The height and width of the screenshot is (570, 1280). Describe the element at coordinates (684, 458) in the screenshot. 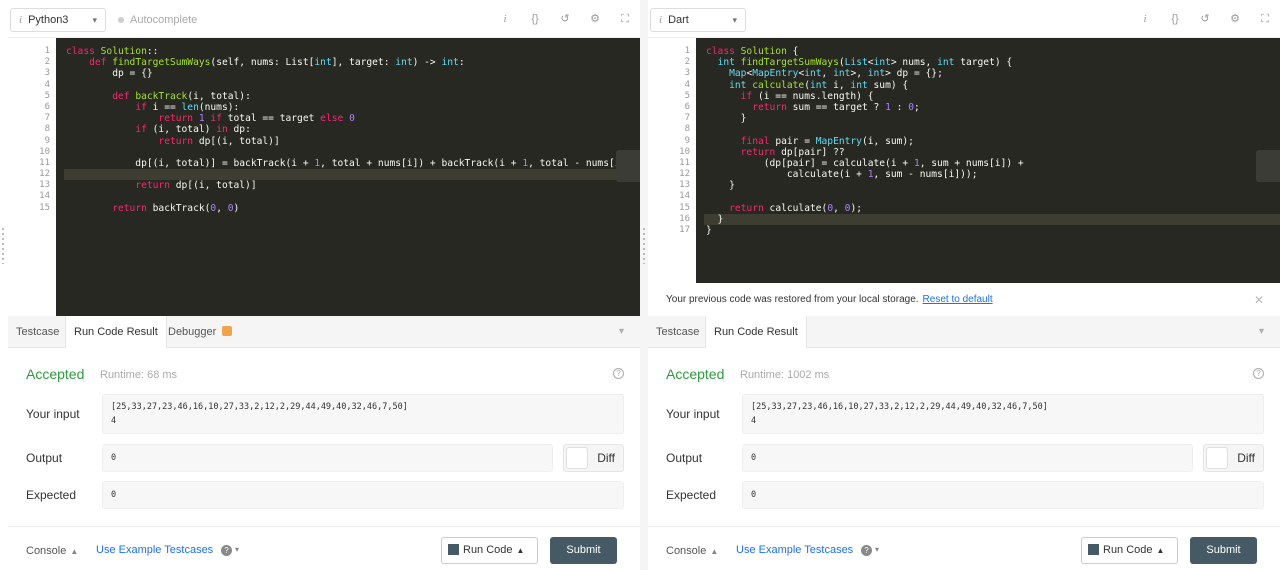

I see `output-label: Output` at that location.